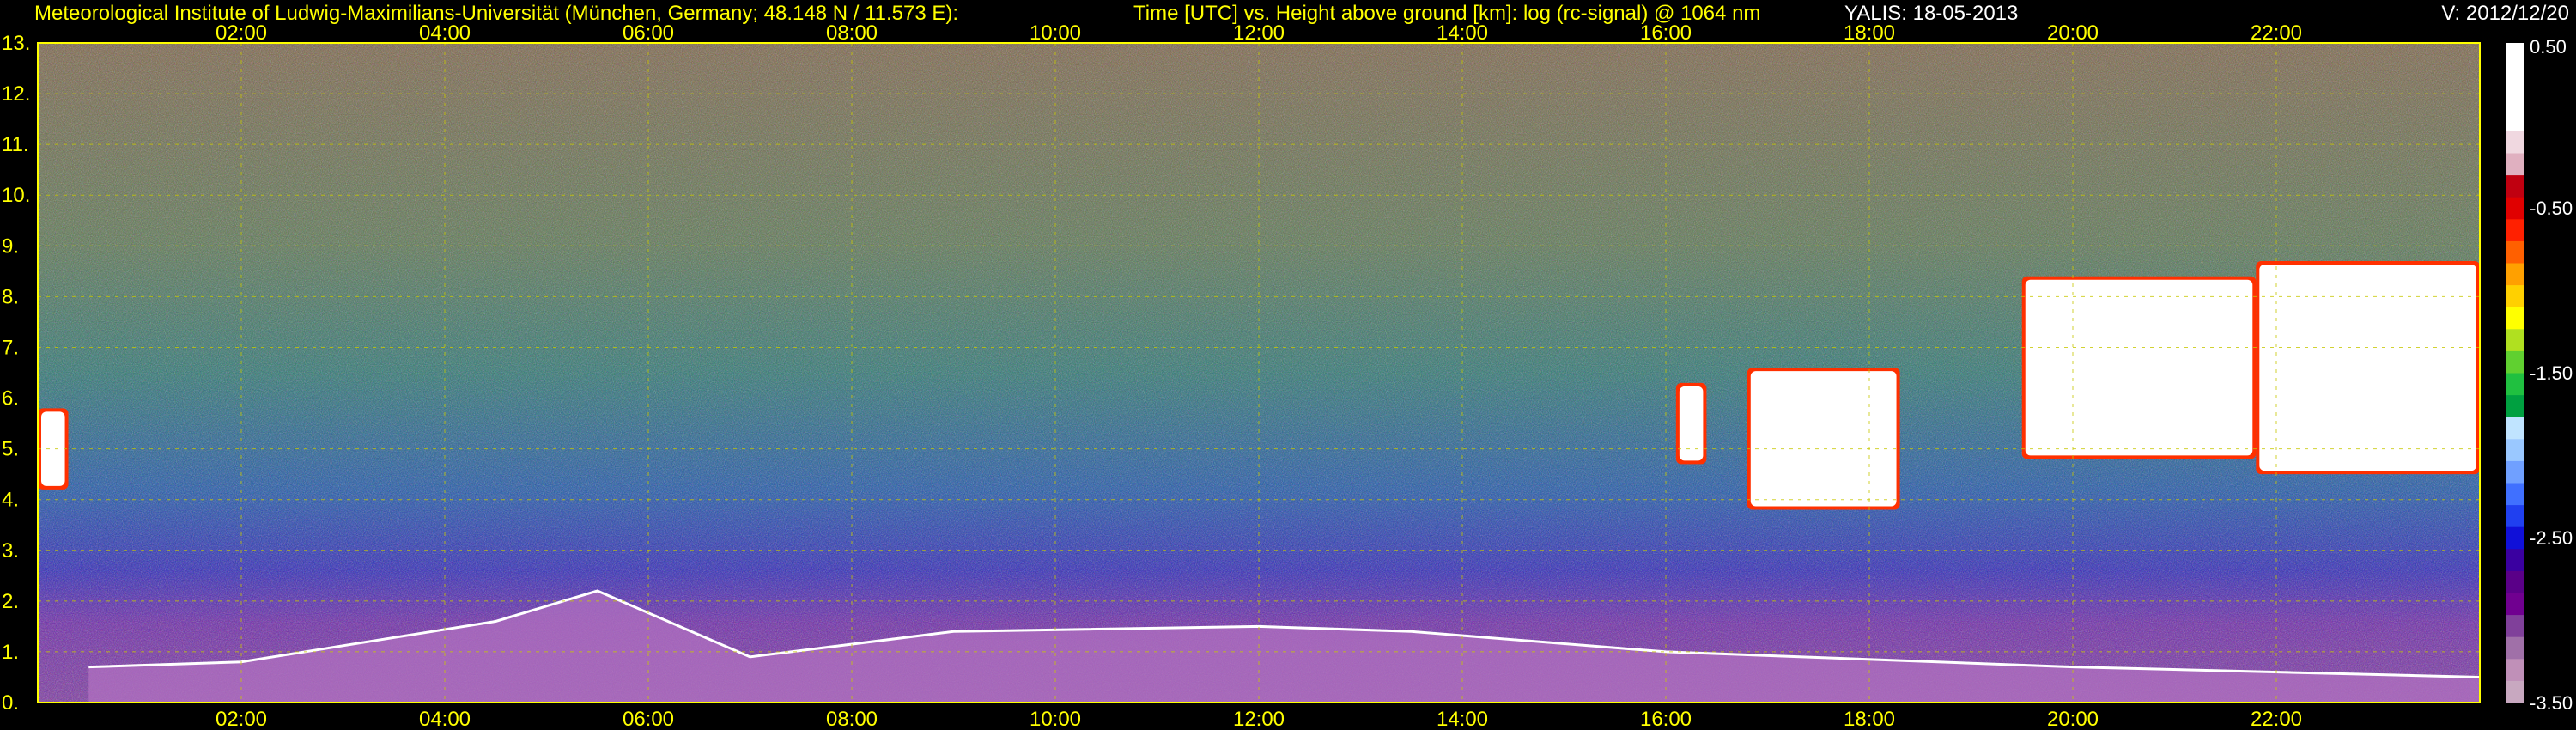 The height and width of the screenshot is (730, 2576). What do you see at coordinates (241, 719) in the screenshot?
I see `x-tick-label-bottom: 02:00` at bounding box center [241, 719].